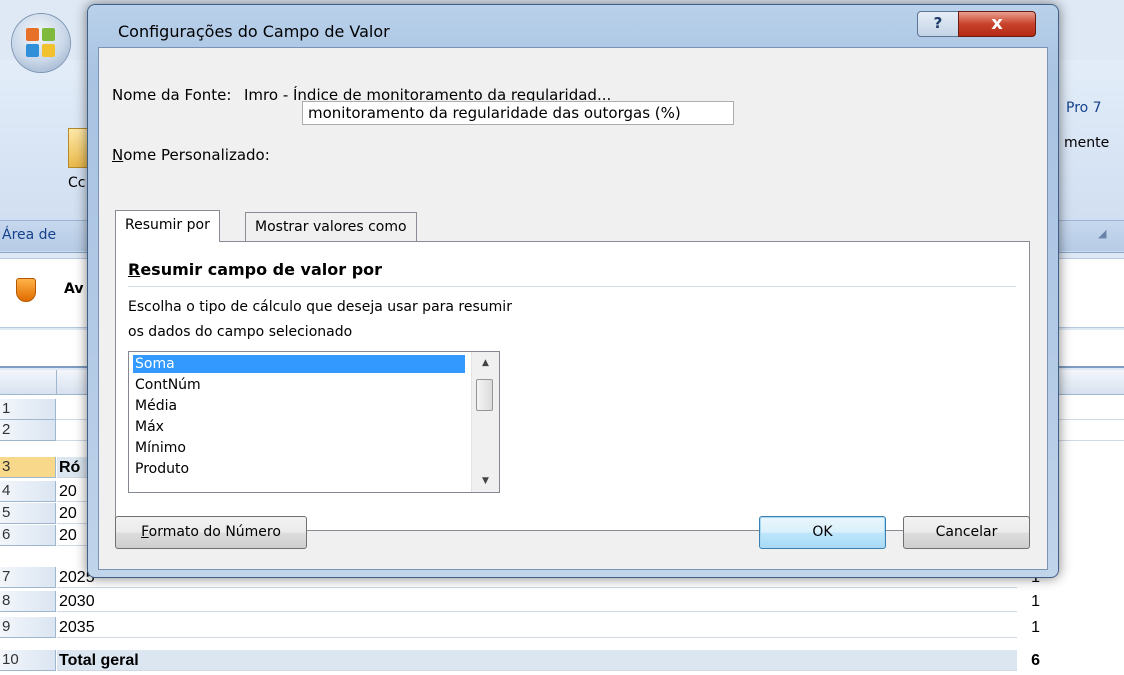  I want to click on row-header: 4, so click(28, 491).